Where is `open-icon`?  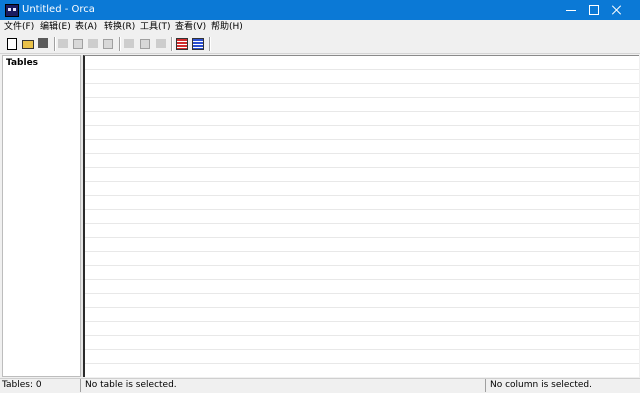 open-icon is located at coordinates (28, 44).